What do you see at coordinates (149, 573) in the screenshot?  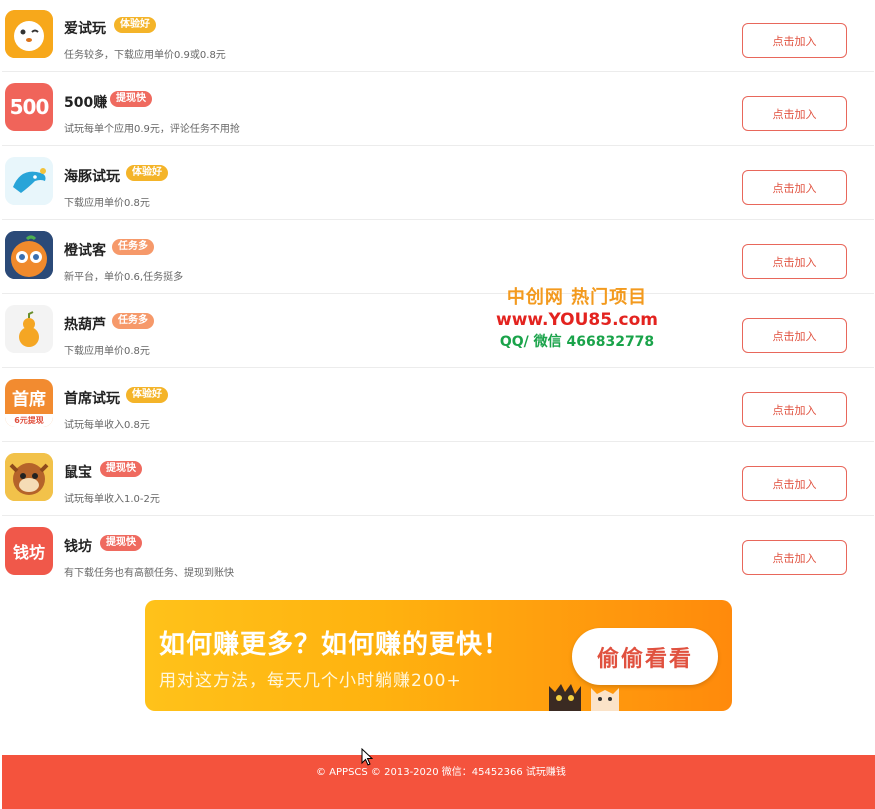 I see `app-description: 有下载任务也有高额任务、提现到账快` at bounding box center [149, 573].